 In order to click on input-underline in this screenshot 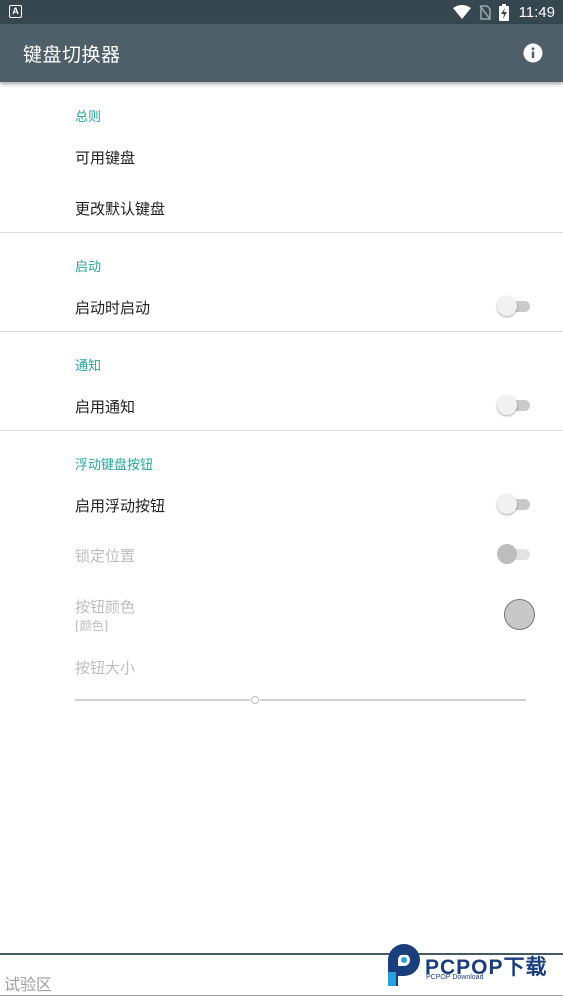, I will do `click(281, 995)`.